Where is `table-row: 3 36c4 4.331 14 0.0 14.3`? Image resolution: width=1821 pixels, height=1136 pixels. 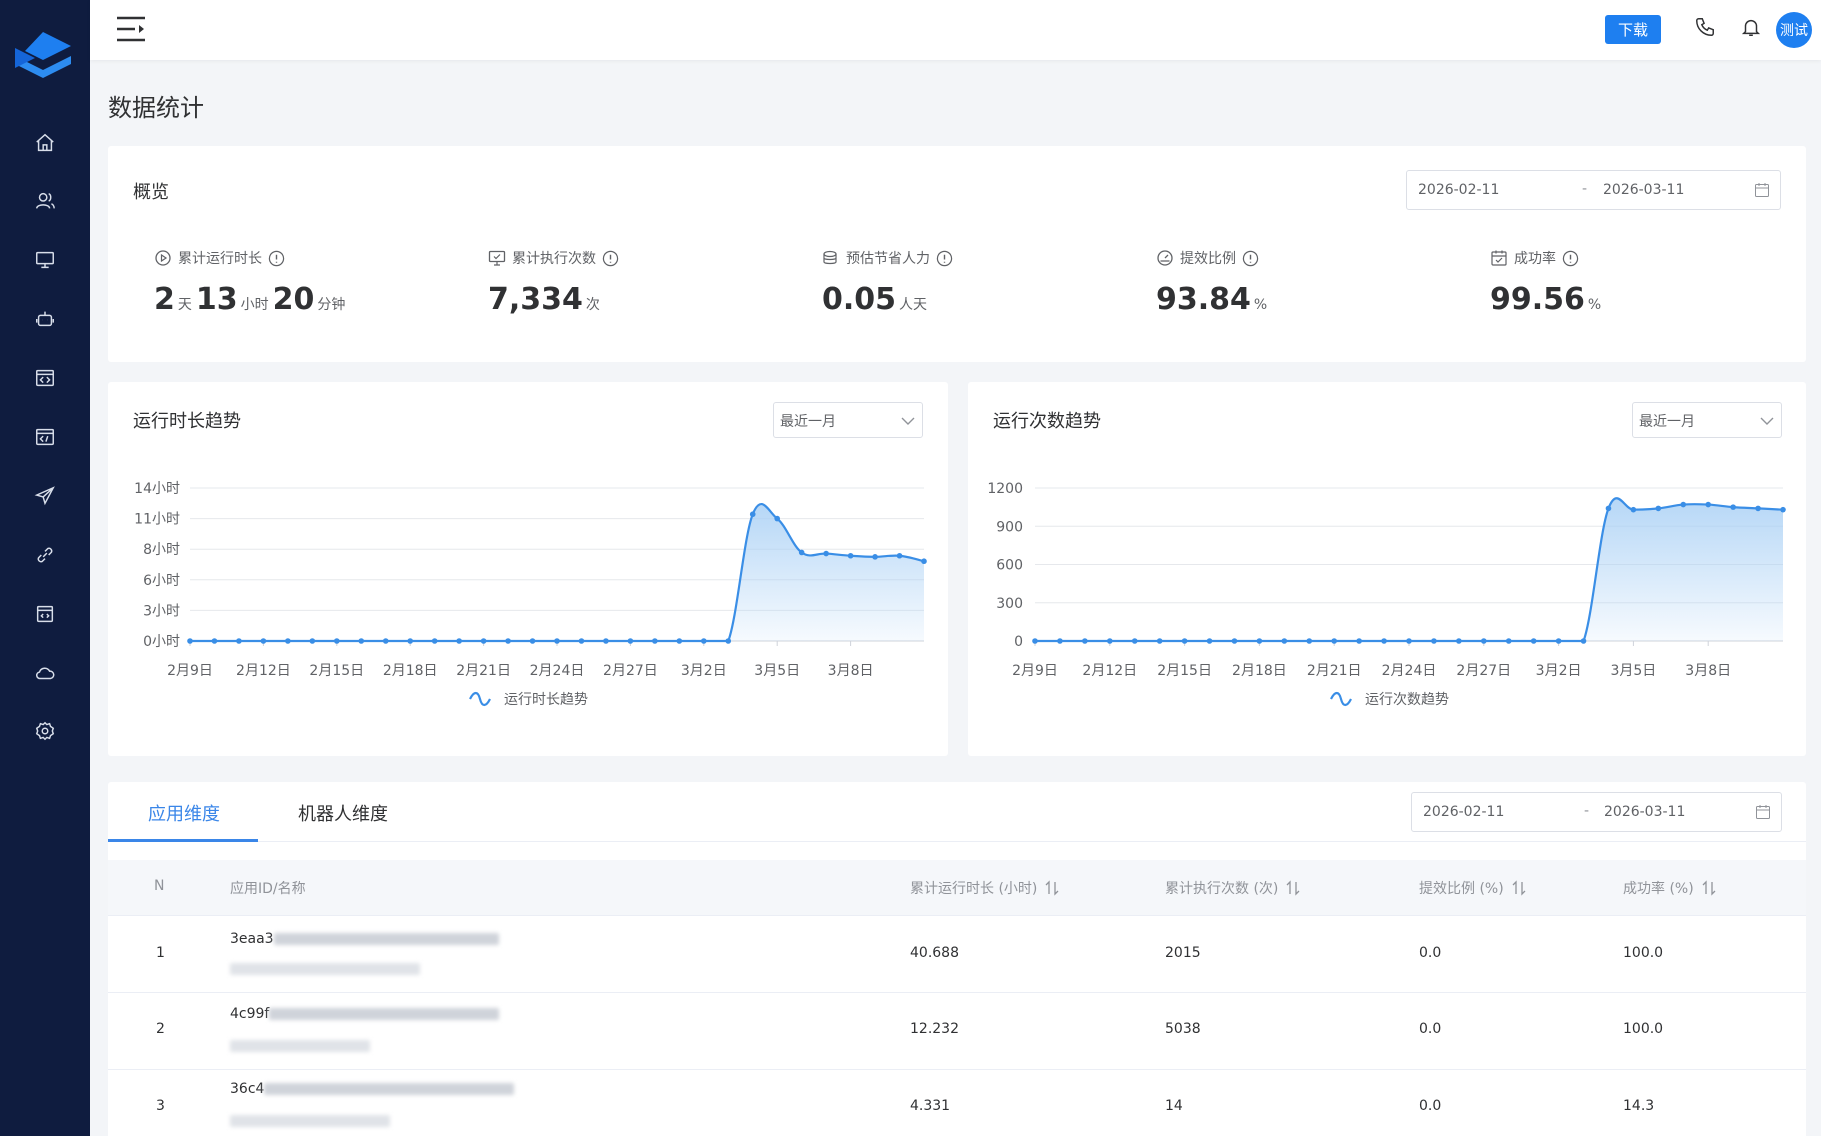
table-row: 3 36c4 4.331 14 0.0 14.3 is located at coordinates (957, 1103).